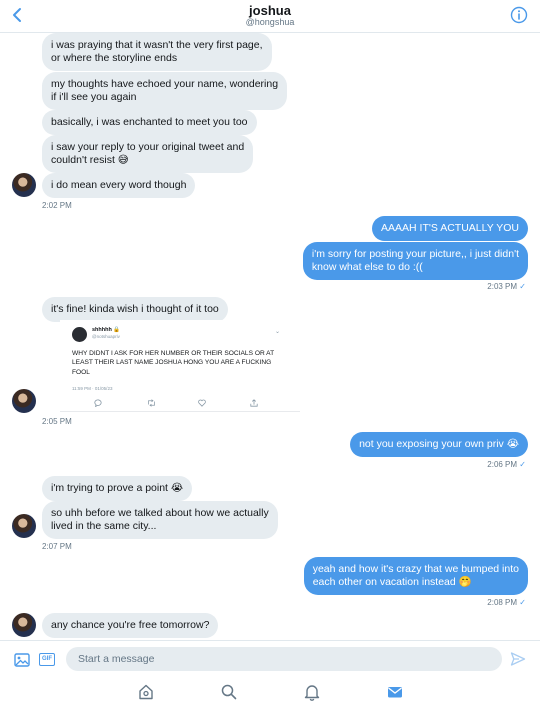  What do you see at coordinates (106, 330) in the screenshot?
I see `tweet-author-name: shhhhh 🔒` at bounding box center [106, 330].